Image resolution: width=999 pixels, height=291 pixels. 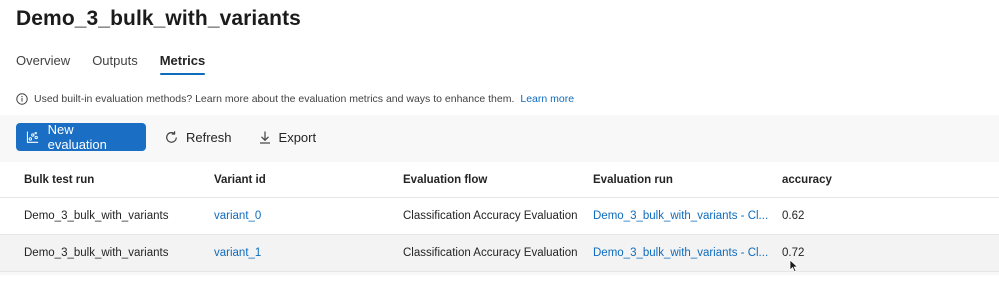 I want to click on evaluation-chart-icon, so click(x=32, y=137).